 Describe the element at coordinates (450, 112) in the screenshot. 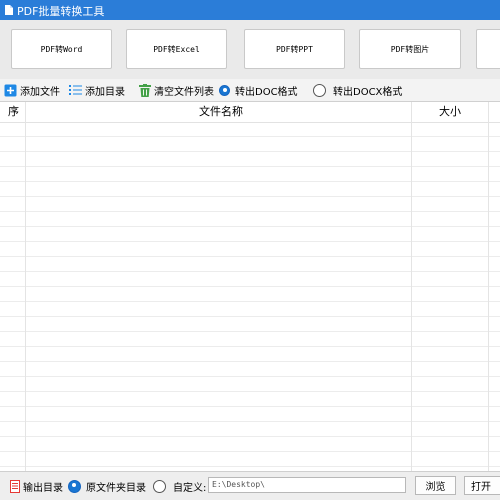

I see `column-header-size: 大小` at that location.